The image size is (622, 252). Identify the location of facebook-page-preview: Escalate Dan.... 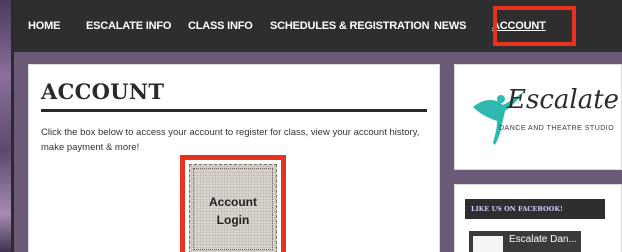
(525, 241).